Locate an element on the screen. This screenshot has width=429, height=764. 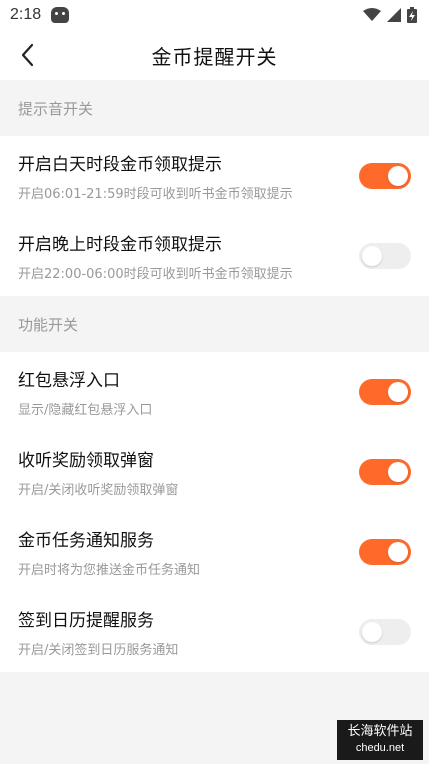
setting-title: 收听奖励领取弹窗 is located at coordinates (86, 461).